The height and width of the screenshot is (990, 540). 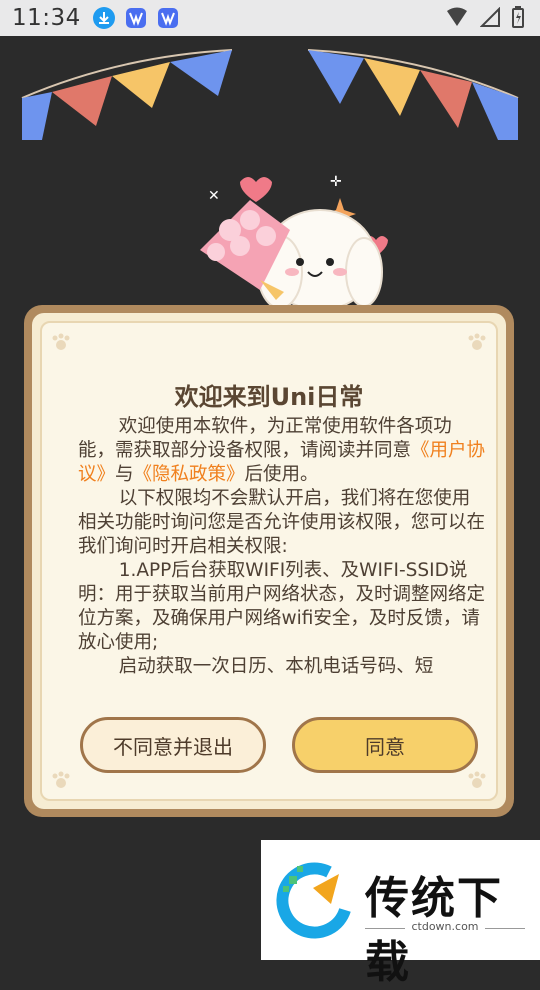 I want to click on intro-text: 欢迎使用本软件，为正常使用软件各项功能，需获取部分设备权限，请阅读并同意, so click(x=265, y=438).